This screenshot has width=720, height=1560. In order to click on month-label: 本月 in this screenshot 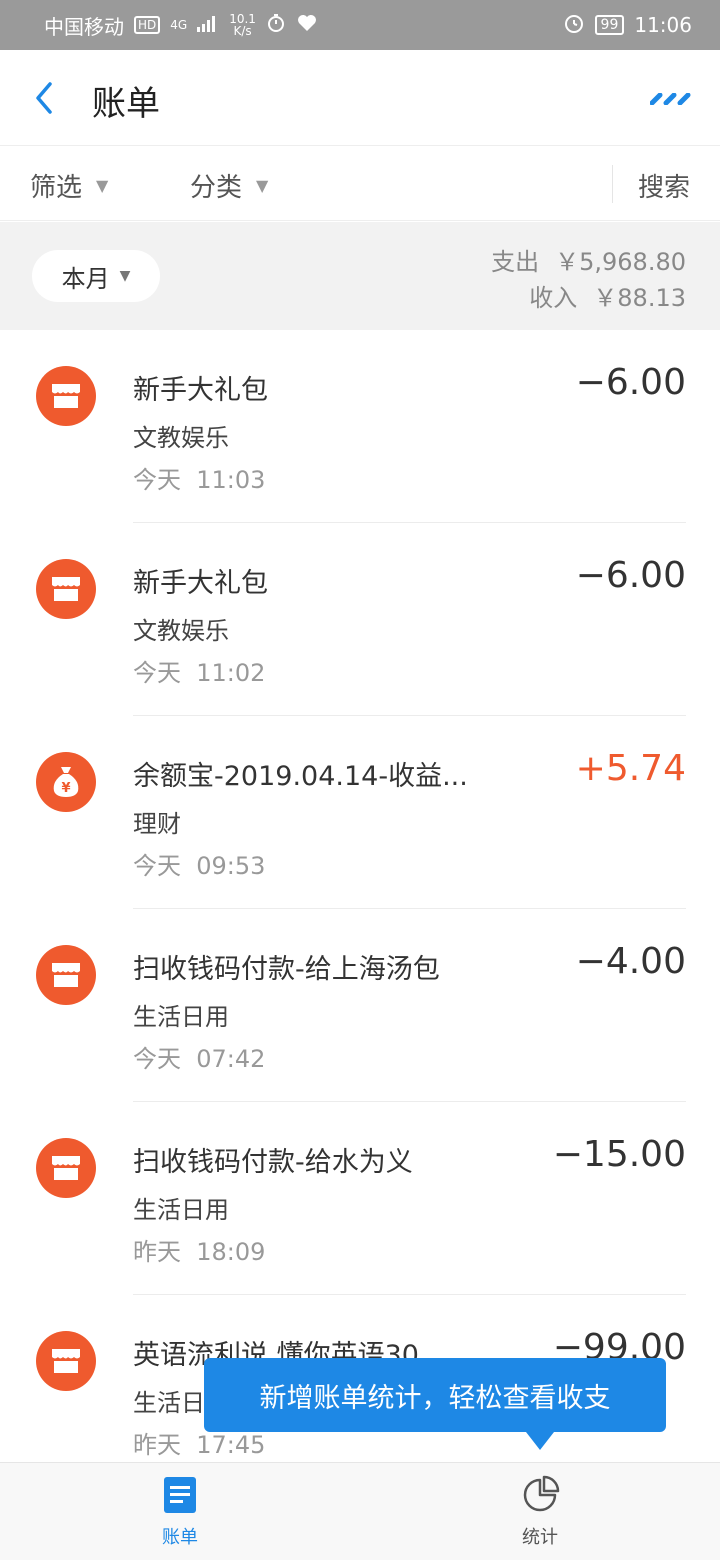, I will do `click(85, 278)`.